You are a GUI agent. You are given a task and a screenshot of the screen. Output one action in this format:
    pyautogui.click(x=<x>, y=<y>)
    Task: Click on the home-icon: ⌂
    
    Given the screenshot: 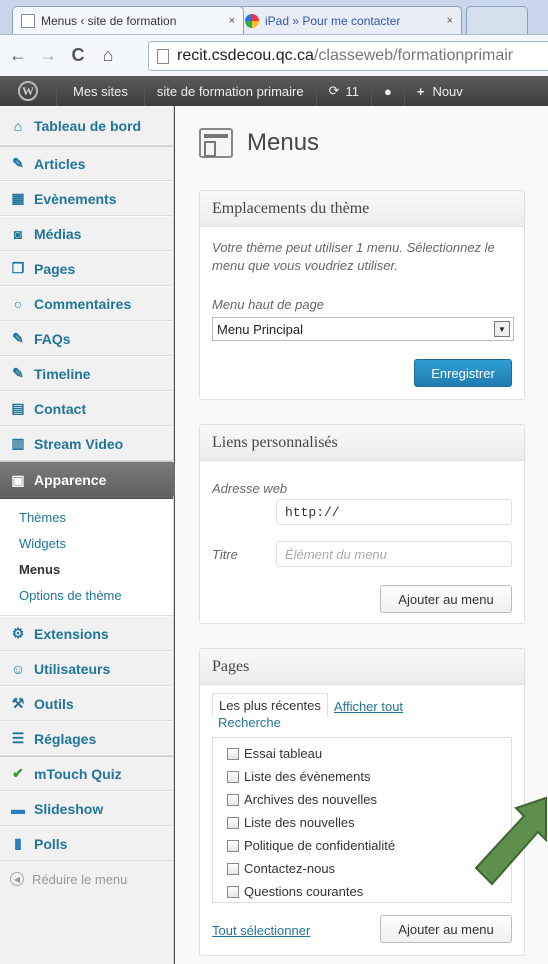 What is the action you would take?
    pyautogui.click(x=108, y=56)
    